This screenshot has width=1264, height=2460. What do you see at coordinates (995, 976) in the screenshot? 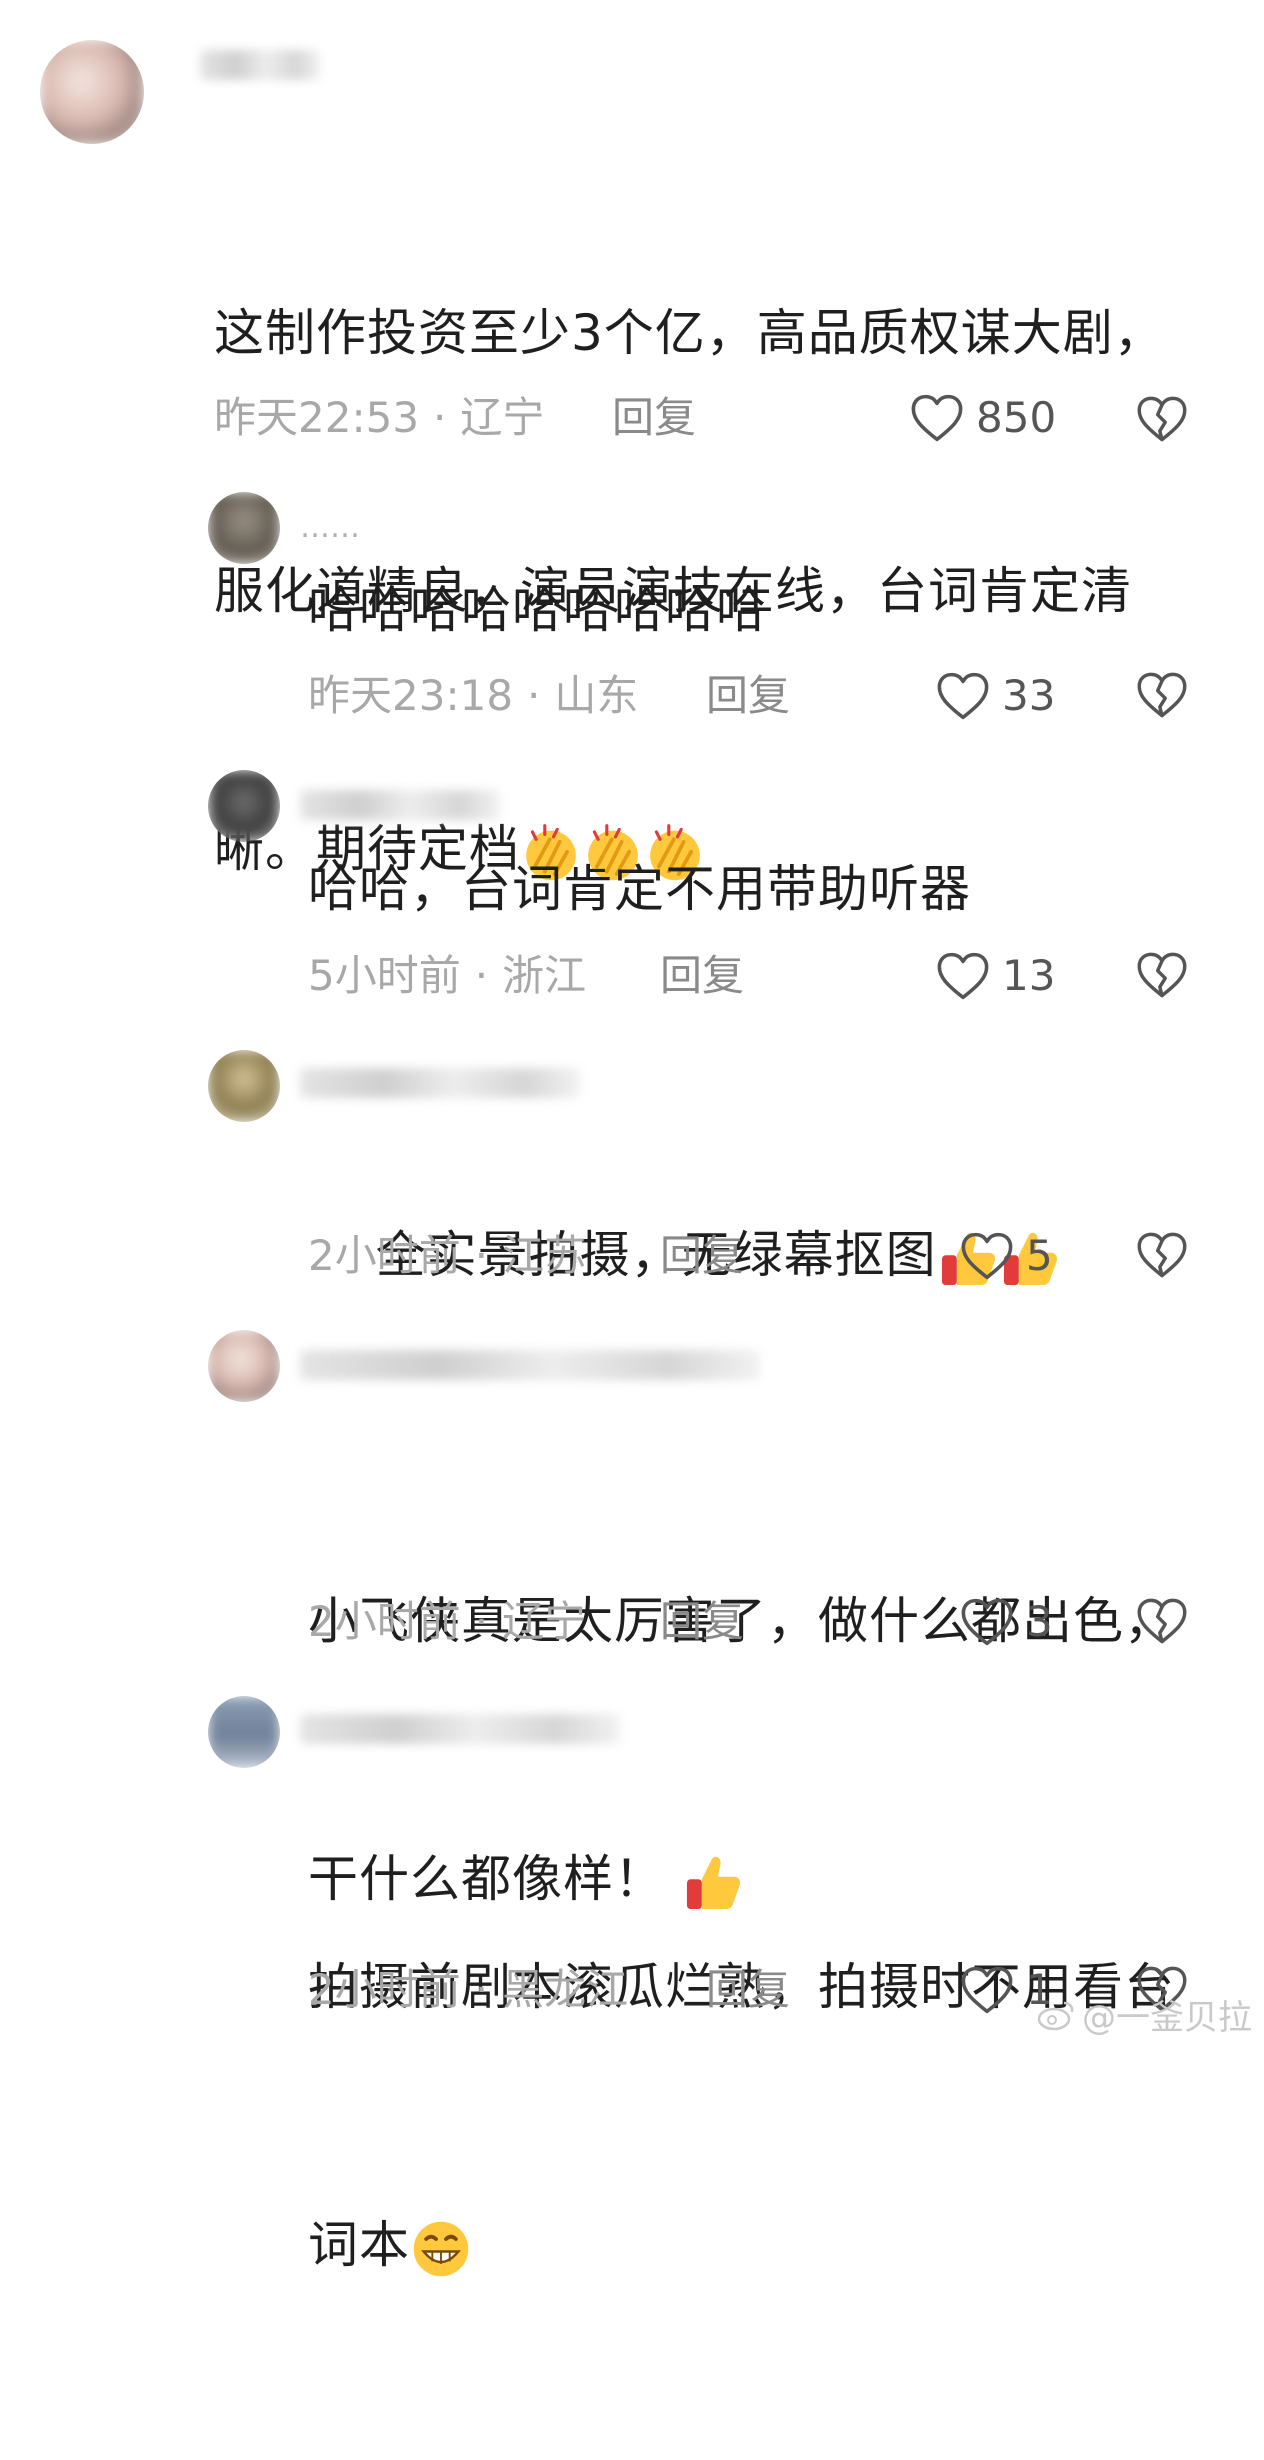
I see `like-button: 13` at bounding box center [995, 976].